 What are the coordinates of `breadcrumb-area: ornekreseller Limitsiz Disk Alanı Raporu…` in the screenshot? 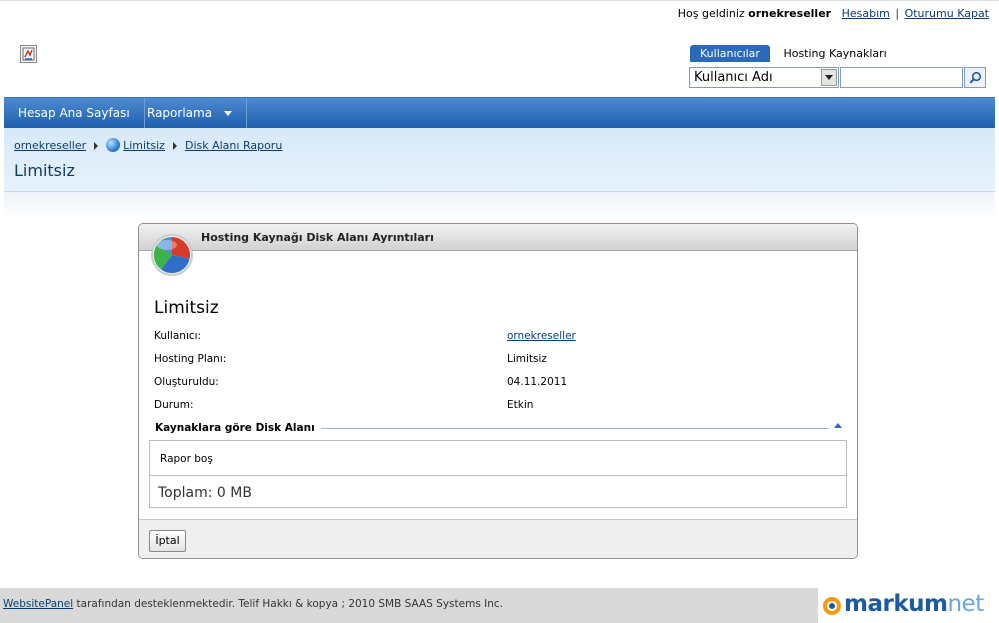 It's located at (499, 160).